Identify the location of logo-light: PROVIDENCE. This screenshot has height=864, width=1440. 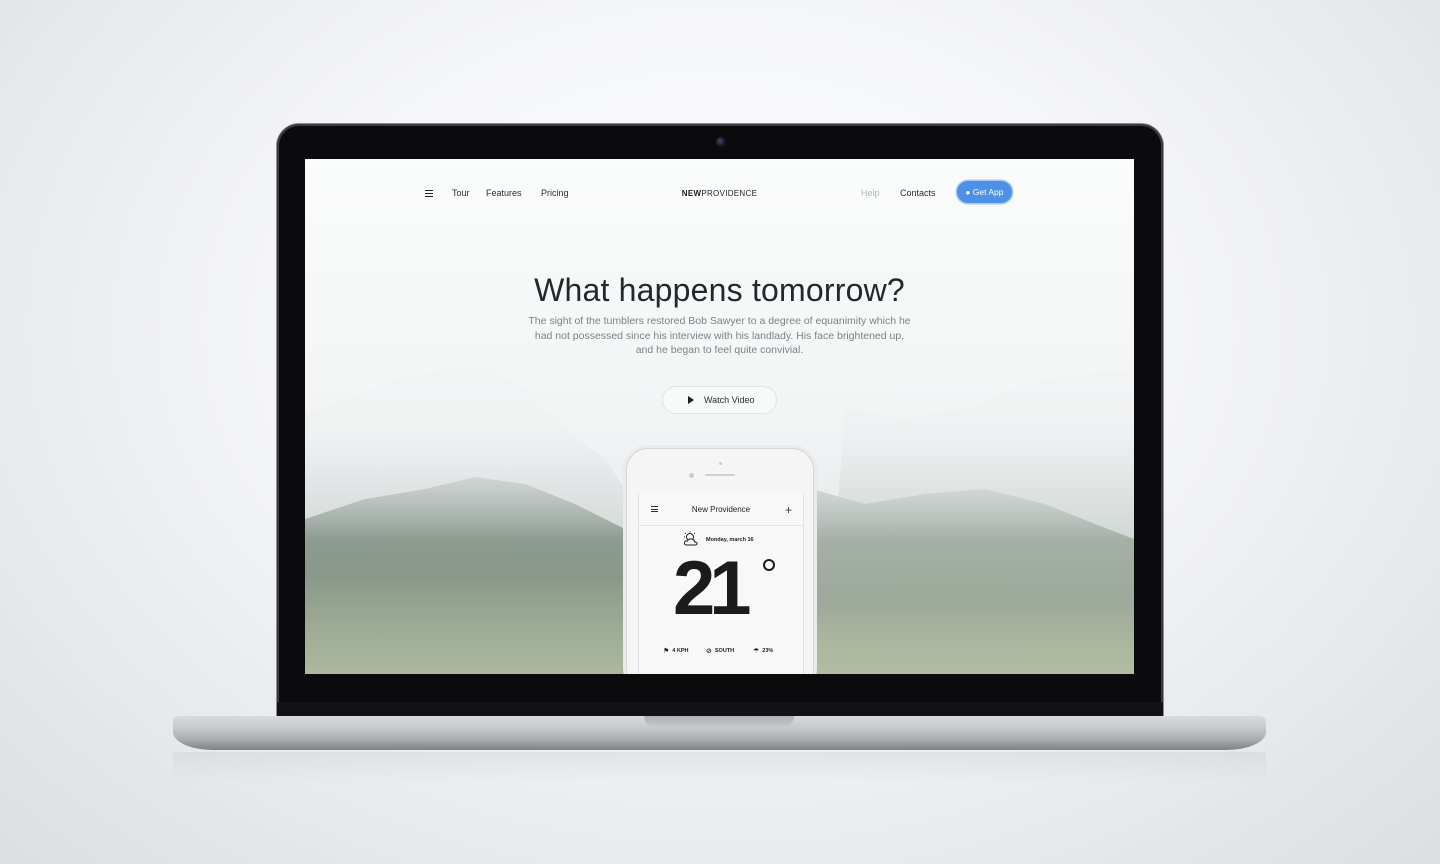
(729, 193).